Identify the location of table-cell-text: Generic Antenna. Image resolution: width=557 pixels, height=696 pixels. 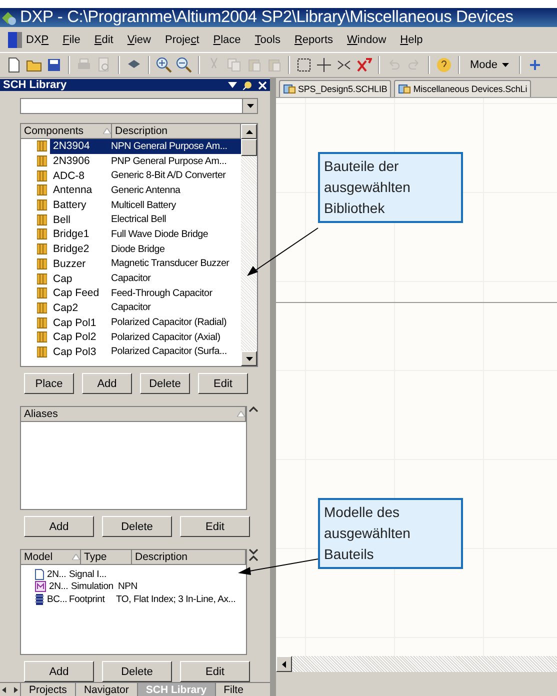
(146, 191).